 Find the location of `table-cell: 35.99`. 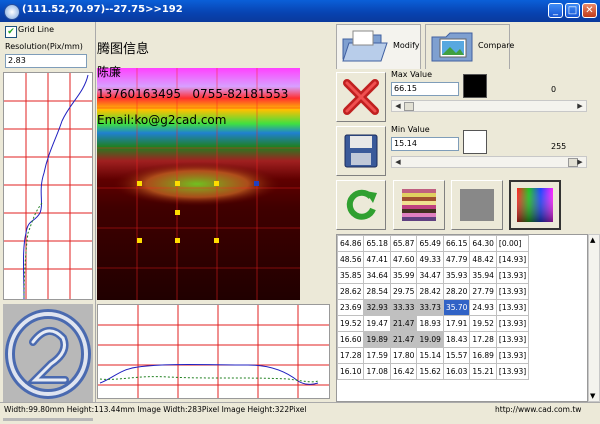

table-cell: 35.99 is located at coordinates (403, 275).